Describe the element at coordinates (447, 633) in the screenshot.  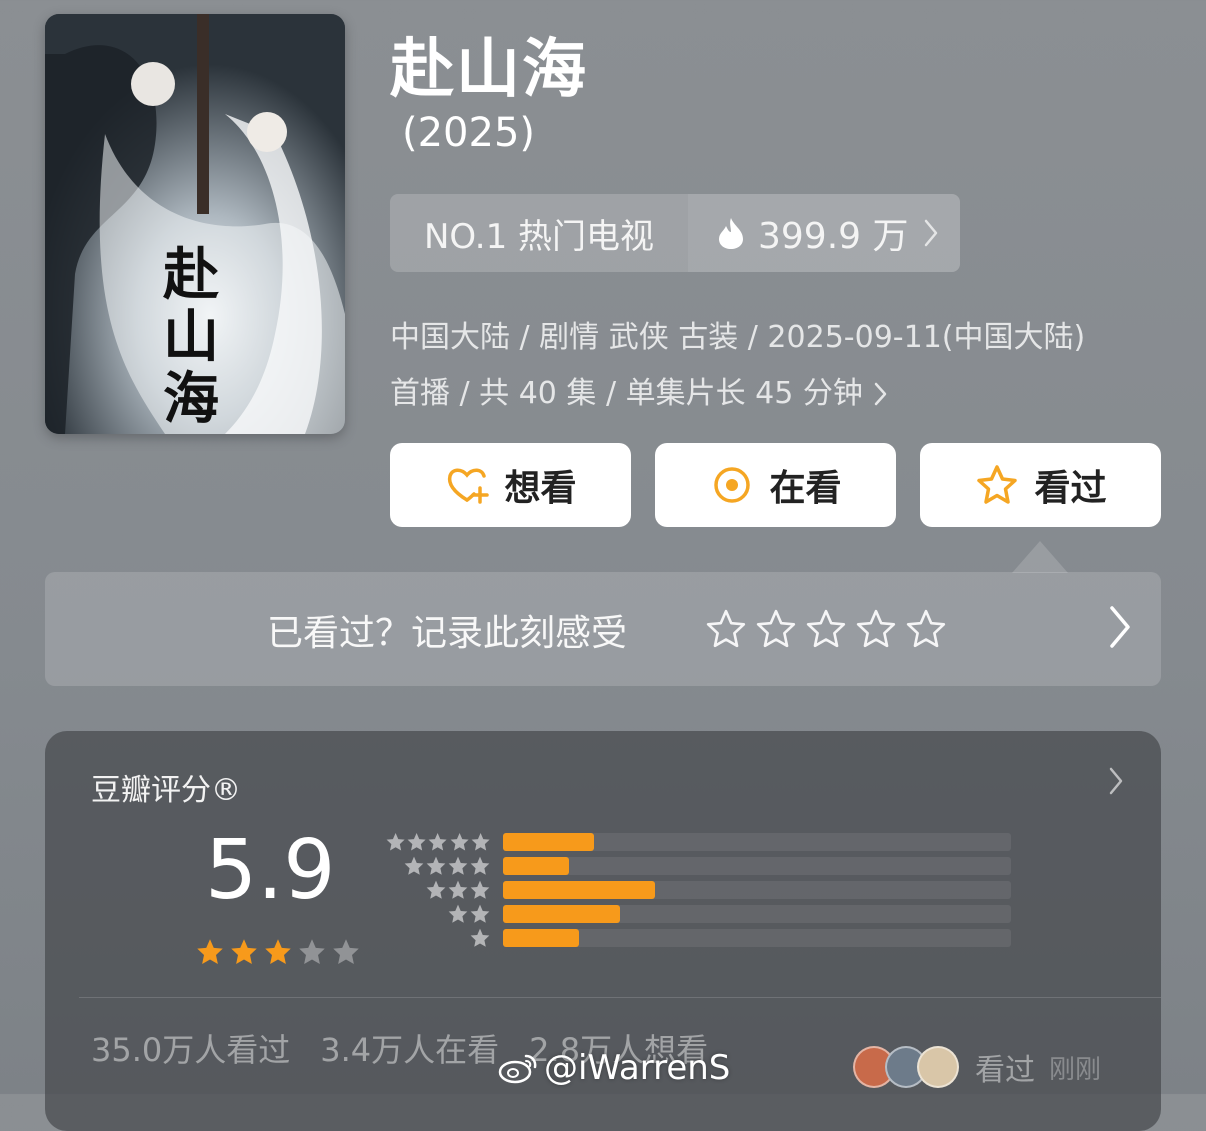
I see `rate-prompt-text: 已看过？记录此刻感受` at that location.